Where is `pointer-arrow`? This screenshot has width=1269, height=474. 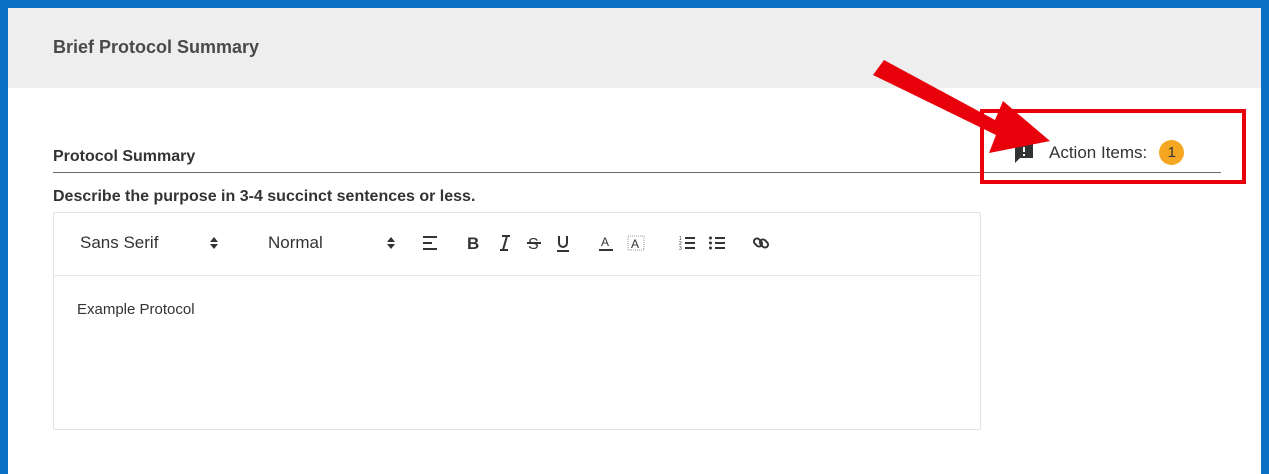
pointer-arrow is located at coordinates (961, 106).